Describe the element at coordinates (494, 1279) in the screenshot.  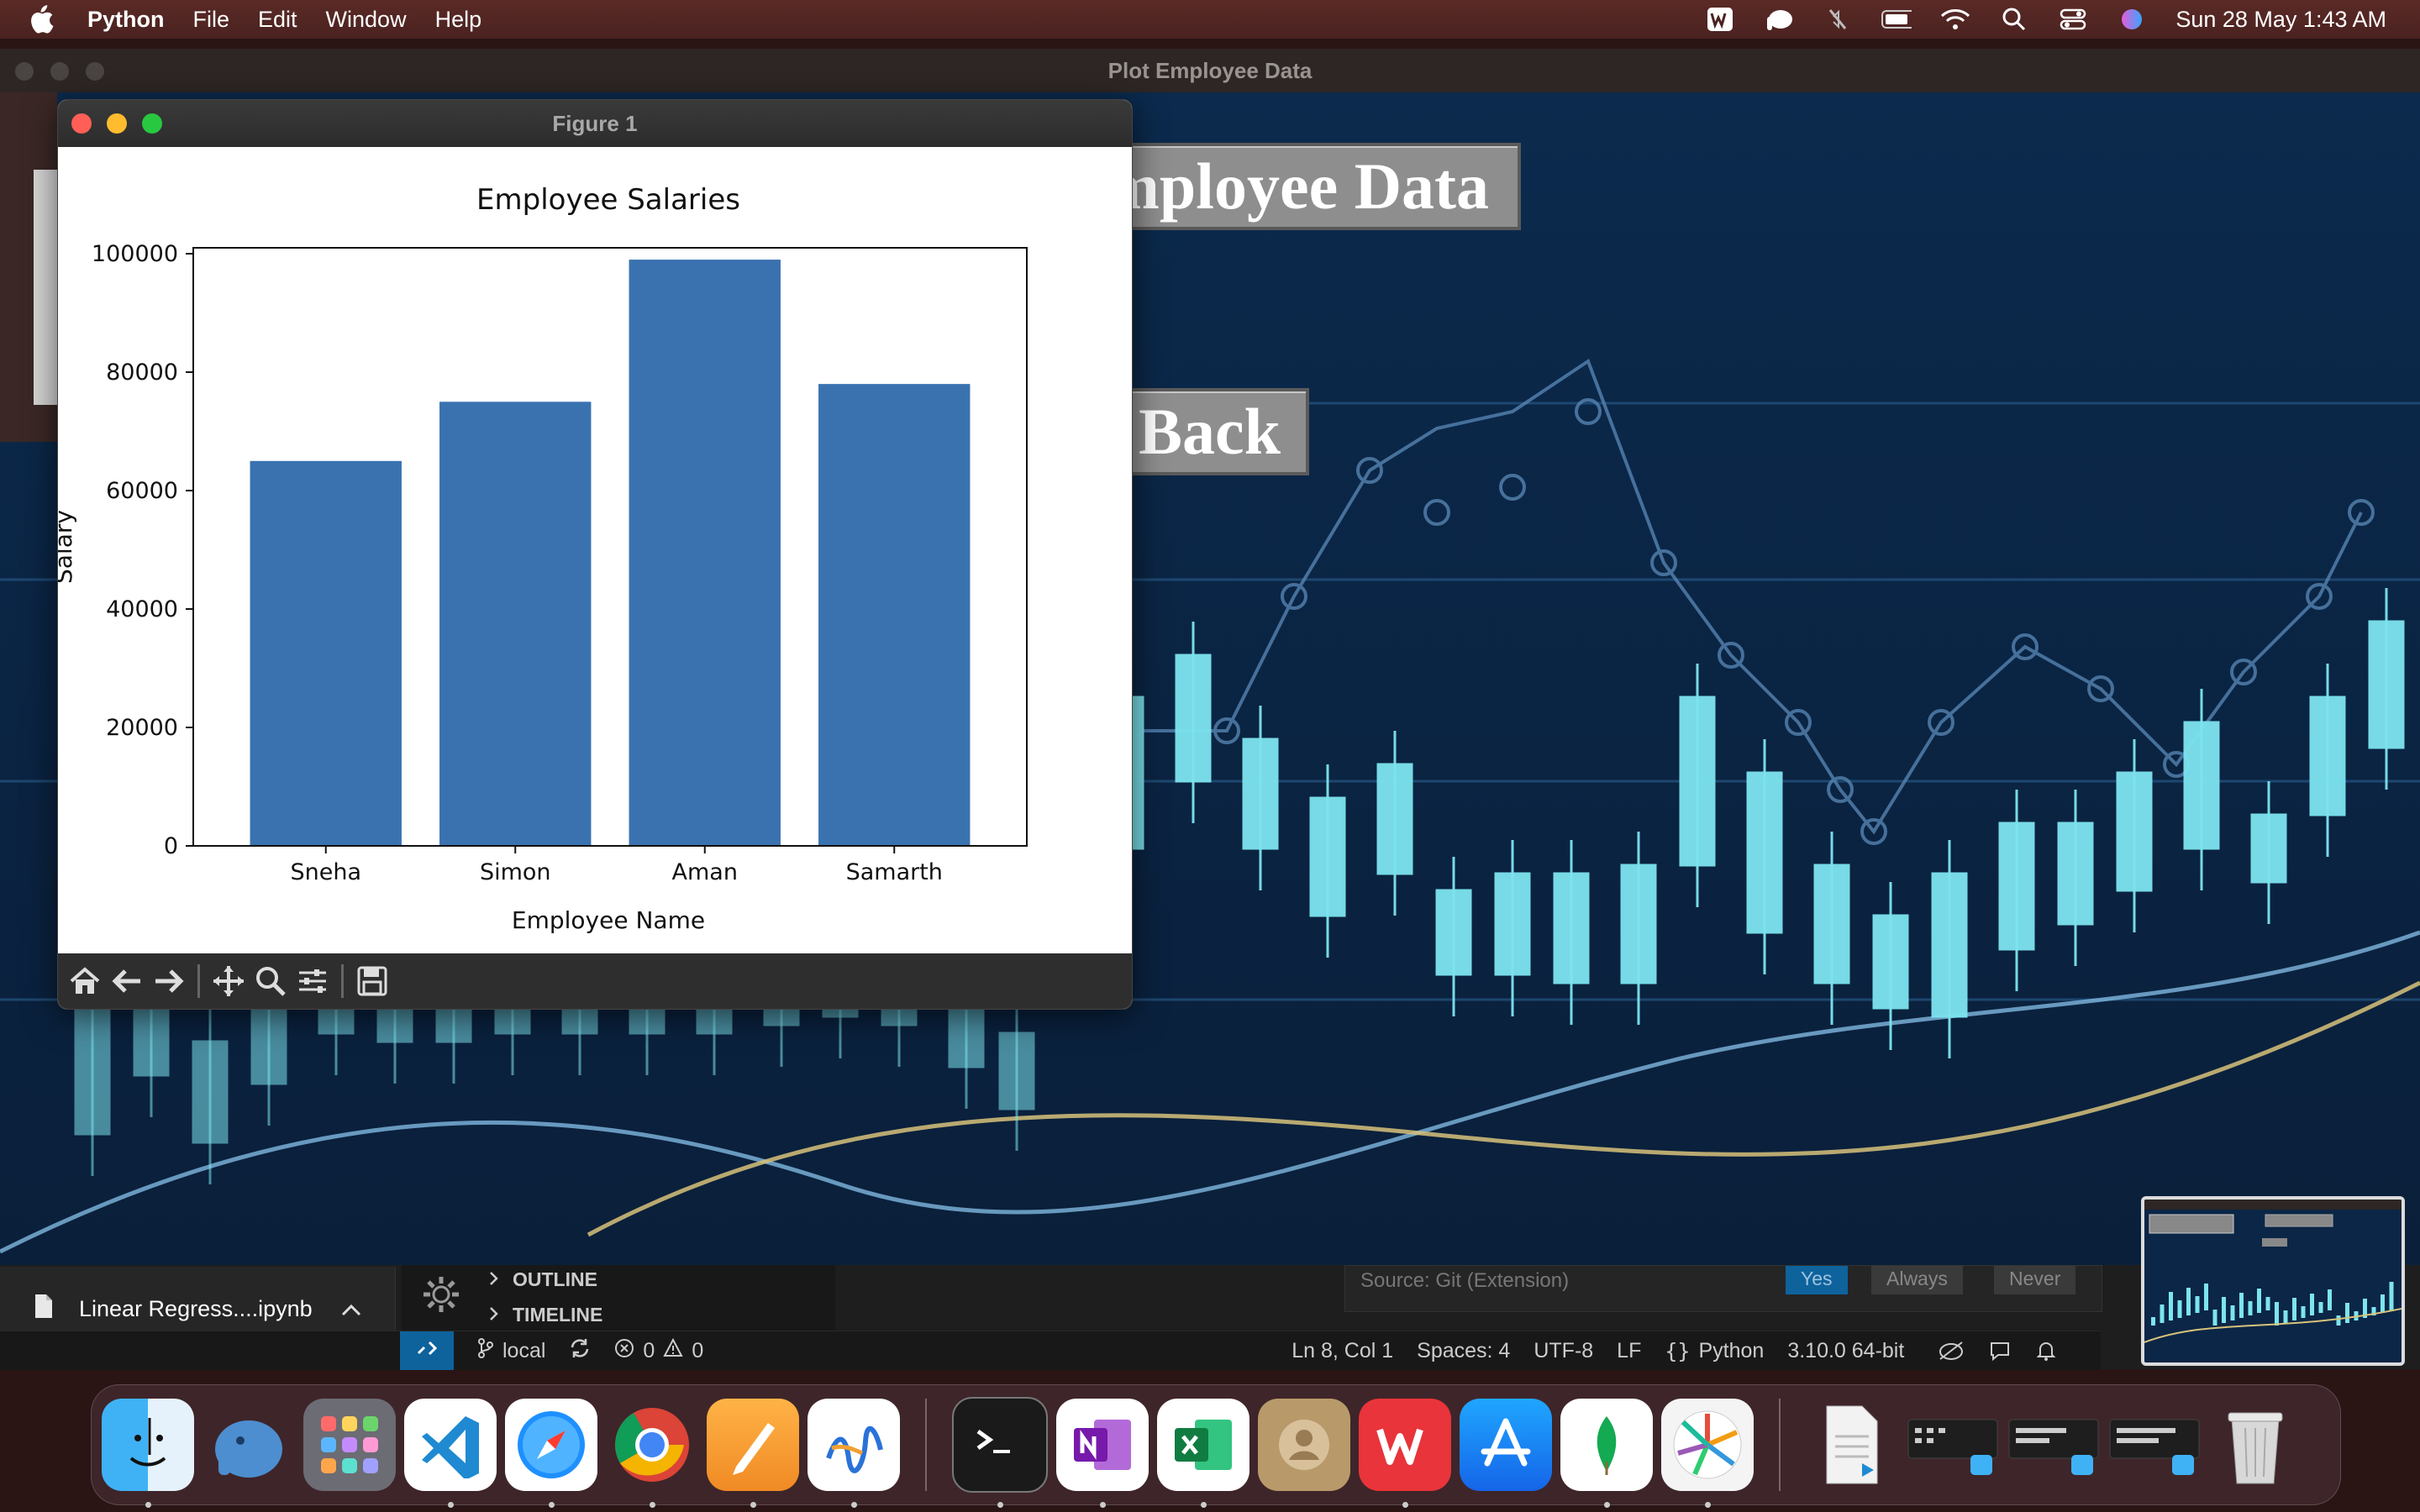
I see `chevron-right-icon` at that location.